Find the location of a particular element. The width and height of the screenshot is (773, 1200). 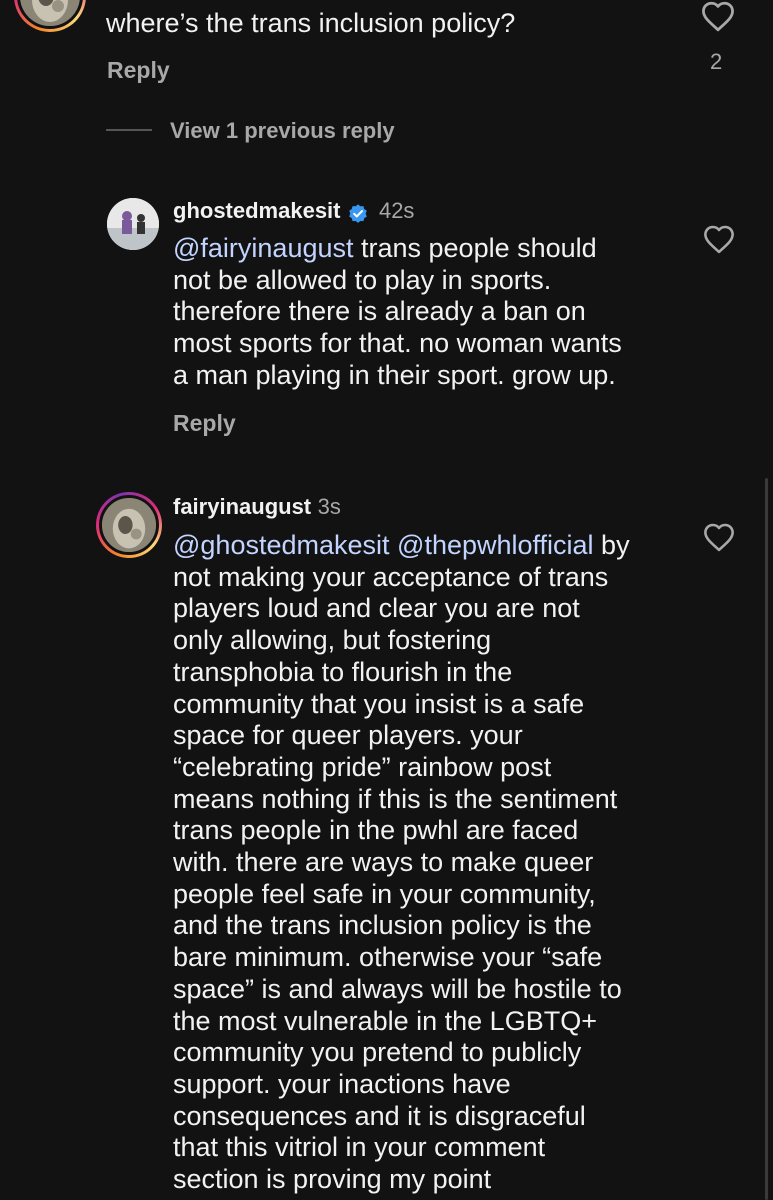

comment3-avatar is located at coordinates (129, 525).